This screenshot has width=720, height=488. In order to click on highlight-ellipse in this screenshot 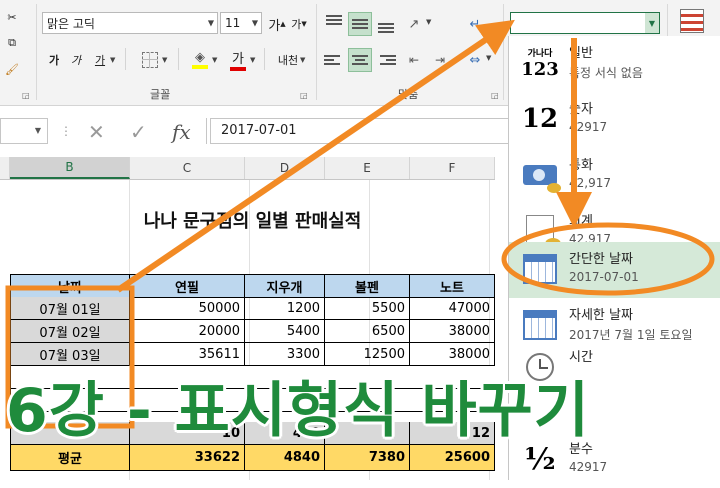, I will do `click(608, 259)`.